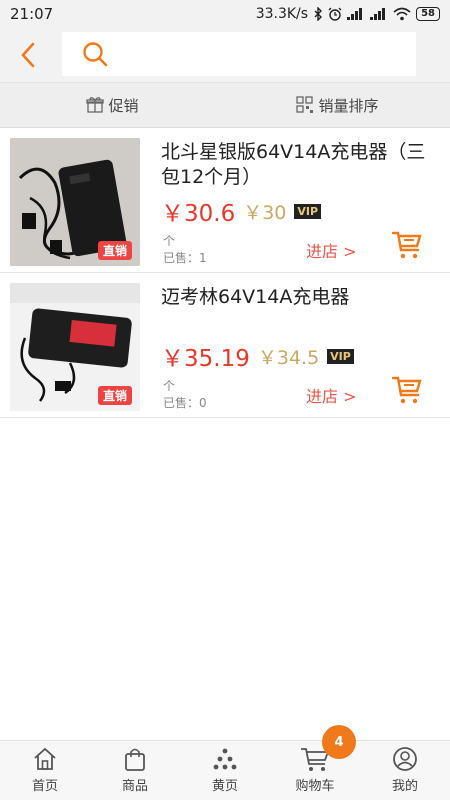 The width and height of the screenshot is (450, 800). What do you see at coordinates (315, 786) in the screenshot?
I see `tabbar-cart-label: 购物车` at bounding box center [315, 786].